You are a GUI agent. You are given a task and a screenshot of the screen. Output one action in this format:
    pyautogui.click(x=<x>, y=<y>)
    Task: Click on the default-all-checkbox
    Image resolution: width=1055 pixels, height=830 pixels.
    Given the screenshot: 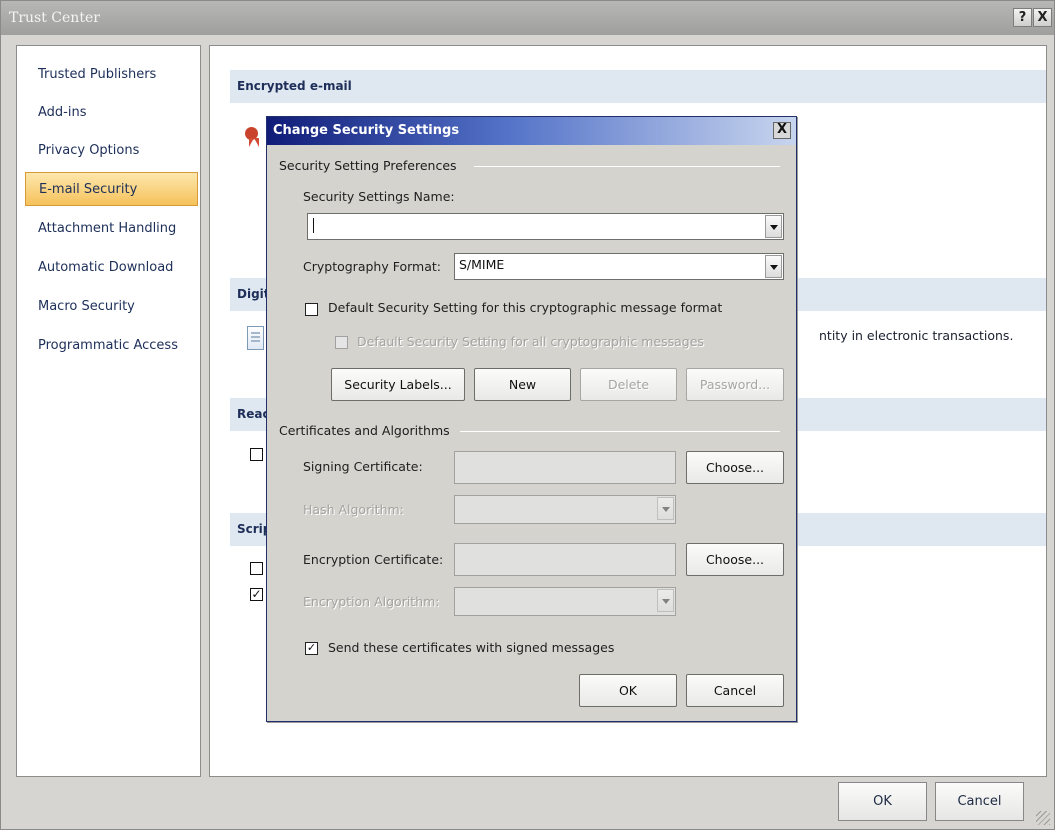 What is the action you would take?
    pyautogui.click(x=341, y=342)
    